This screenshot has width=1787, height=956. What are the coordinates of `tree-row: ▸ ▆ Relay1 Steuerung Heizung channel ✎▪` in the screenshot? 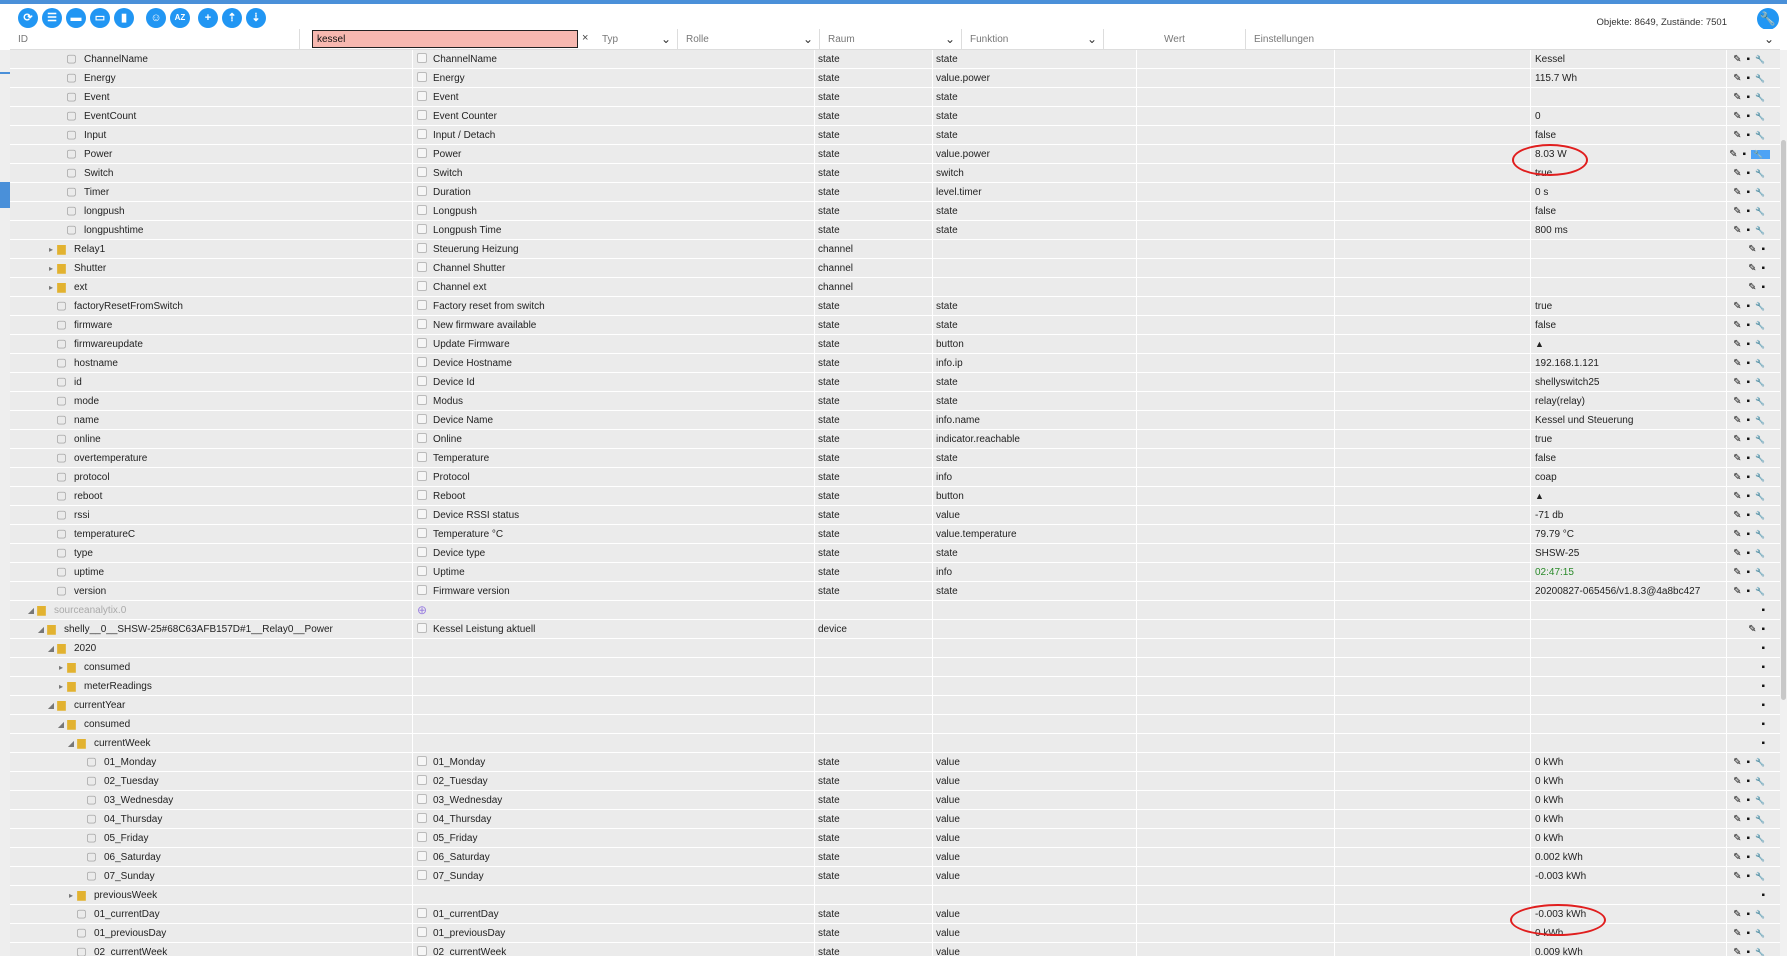 It's located at (895, 249).